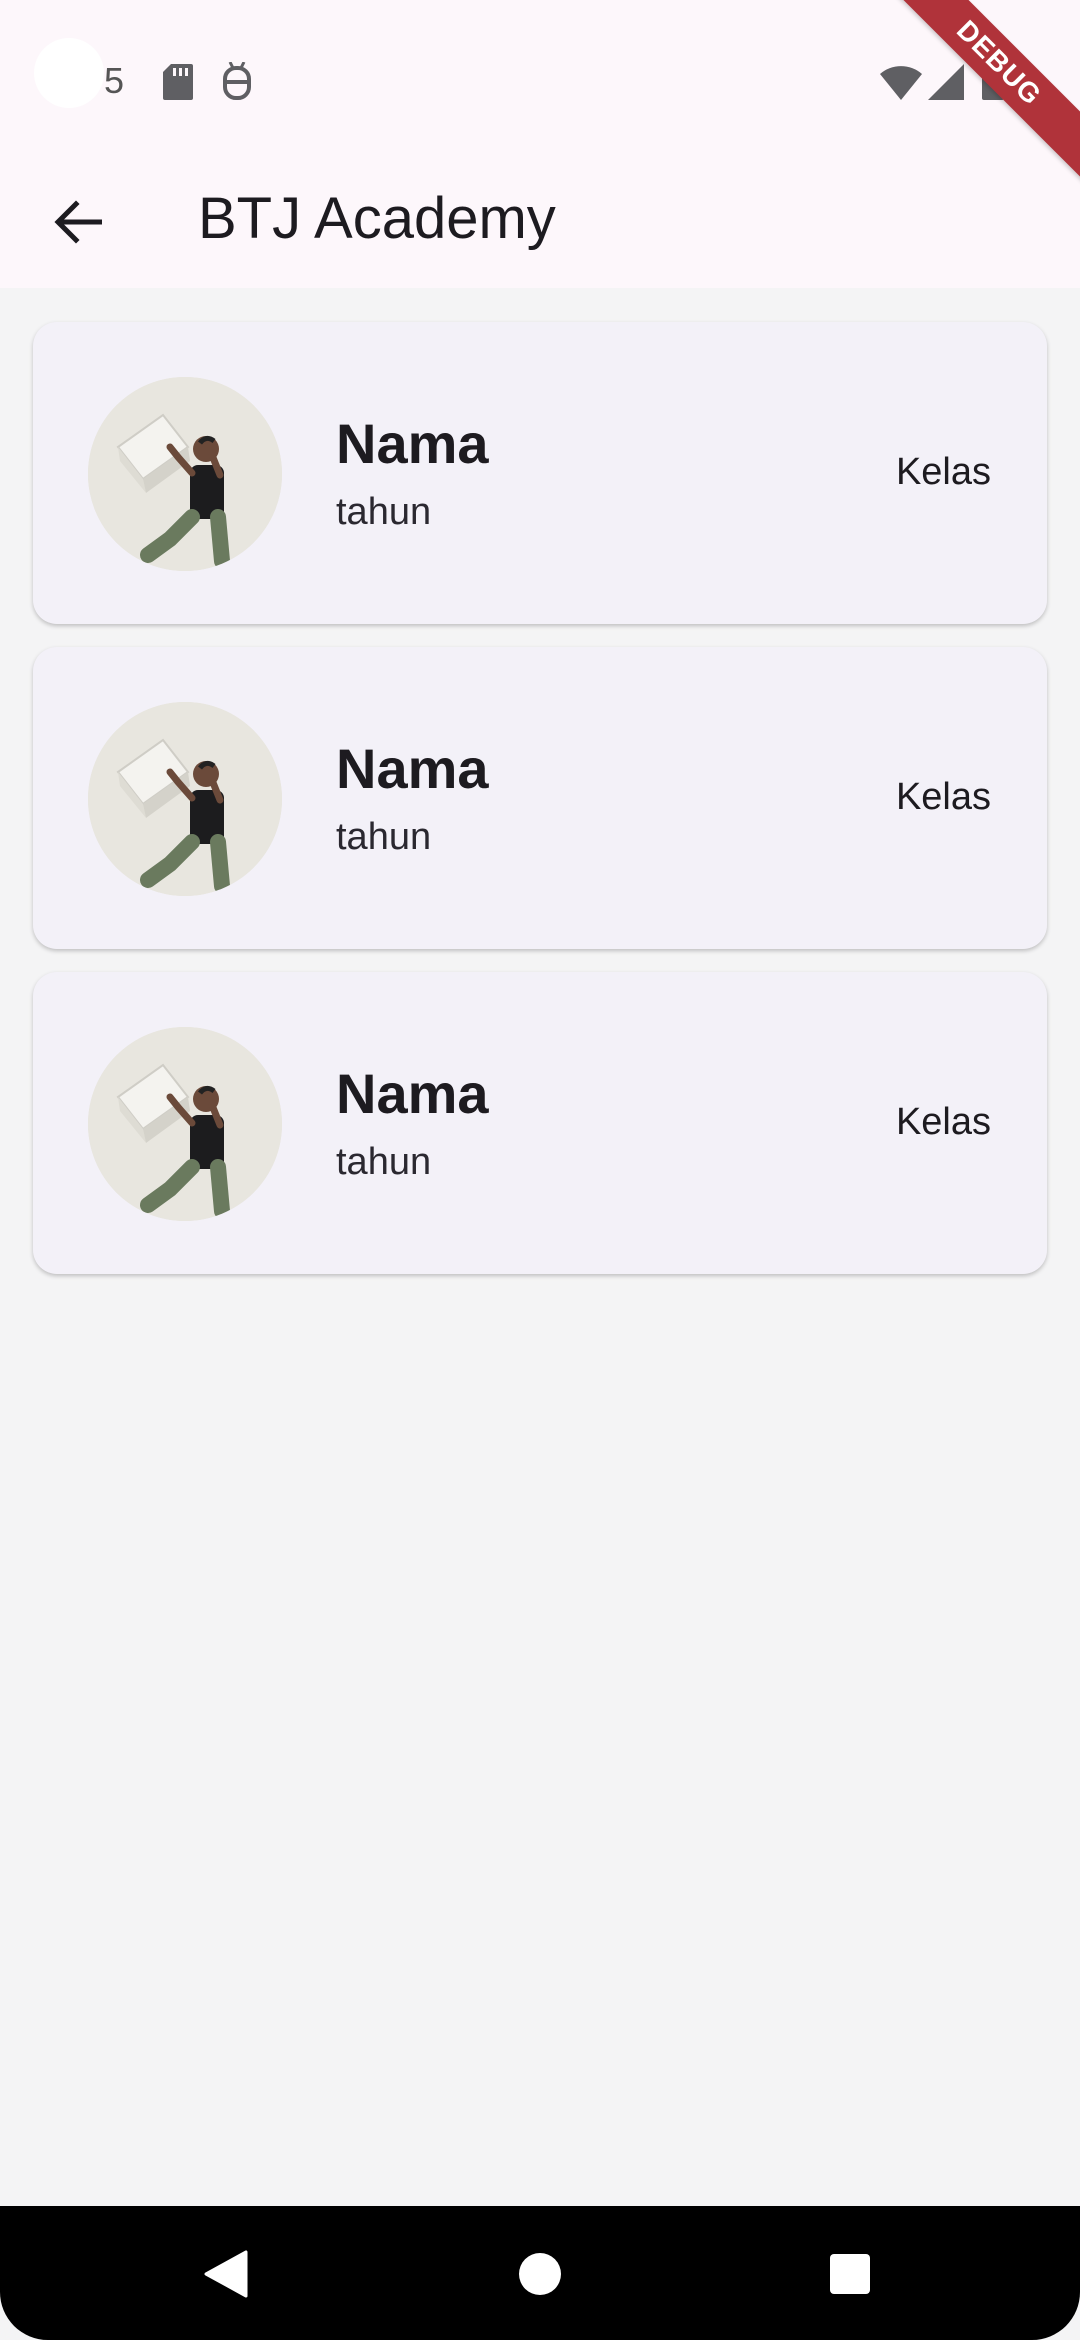 Image resolution: width=1080 pixels, height=2340 pixels. I want to click on status-indicator-dot, so click(69, 73).